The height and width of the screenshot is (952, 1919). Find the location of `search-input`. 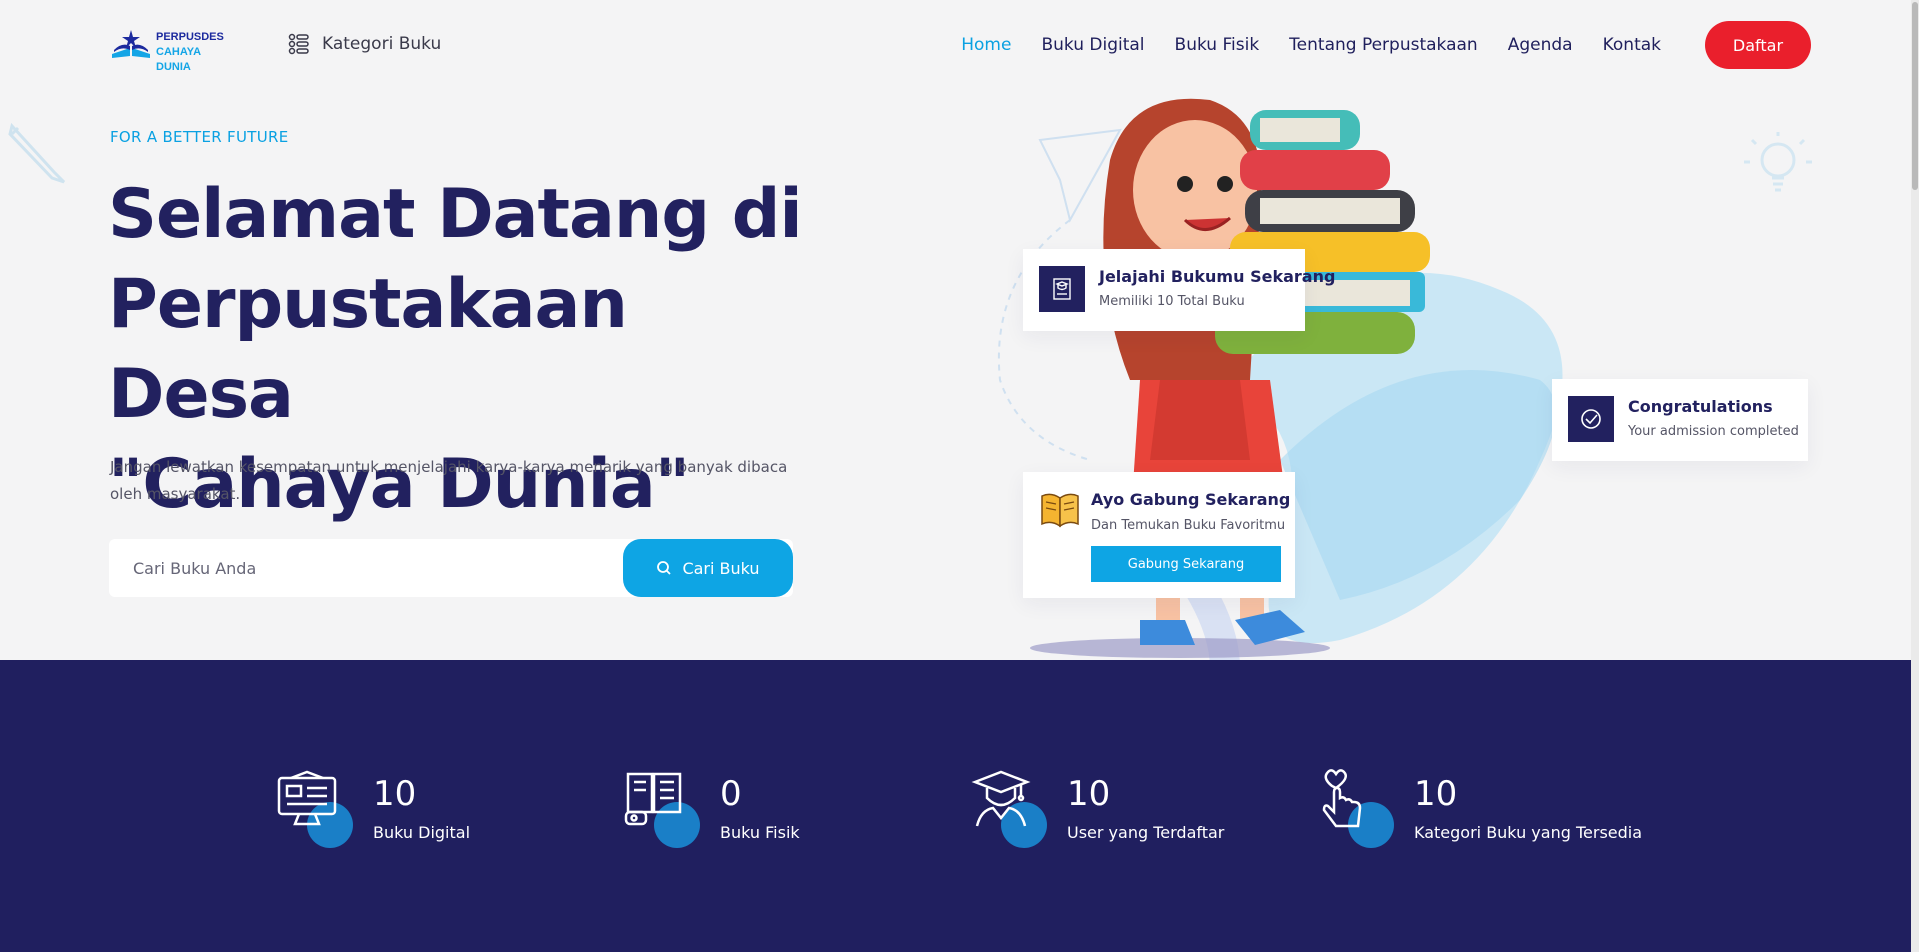

search-input is located at coordinates (368, 568).